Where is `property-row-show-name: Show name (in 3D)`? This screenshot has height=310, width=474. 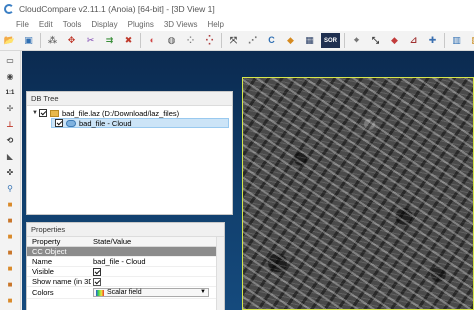 property-row-show-name: Show name (in 3D) is located at coordinates (125, 282).